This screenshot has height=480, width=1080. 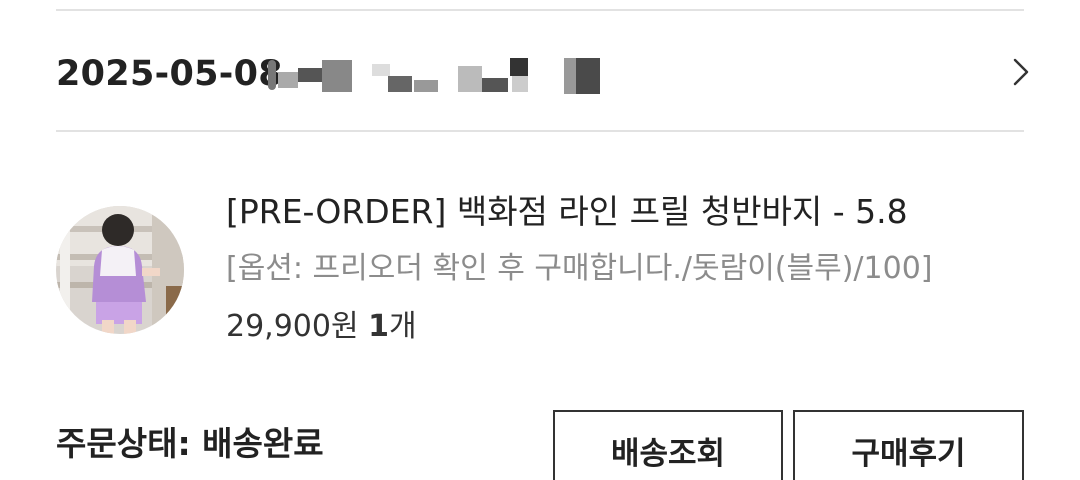 What do you see at coordinates (438, 76) in the screenshot?
I see `order-number-redacted` at bounding box center [438, 76].